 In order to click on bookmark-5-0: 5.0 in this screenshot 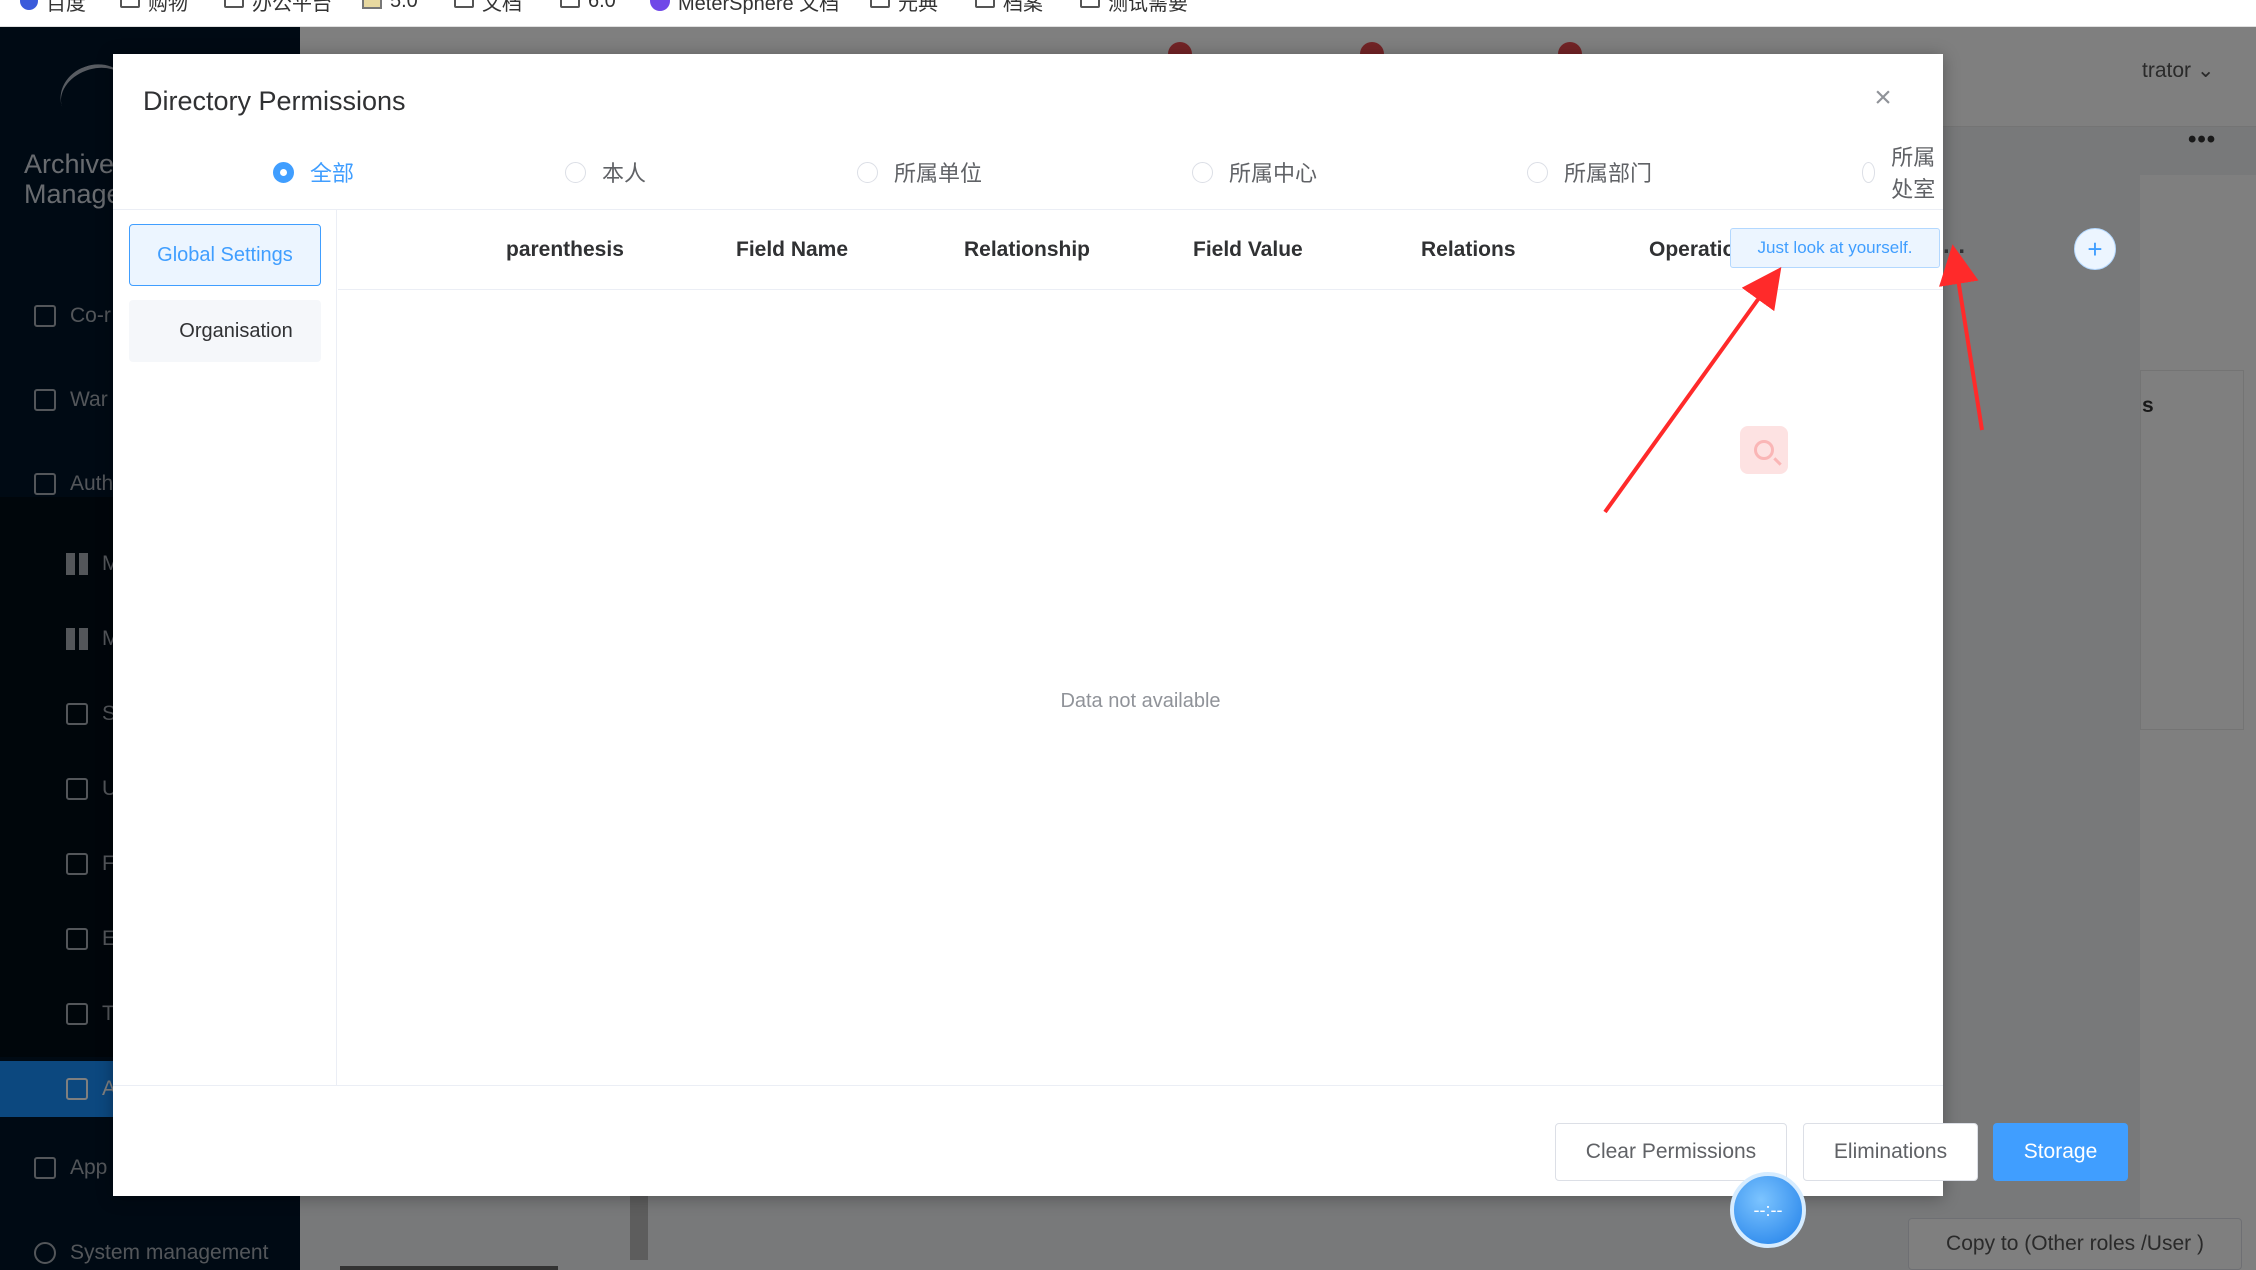, I will do `click(390, 6)`.